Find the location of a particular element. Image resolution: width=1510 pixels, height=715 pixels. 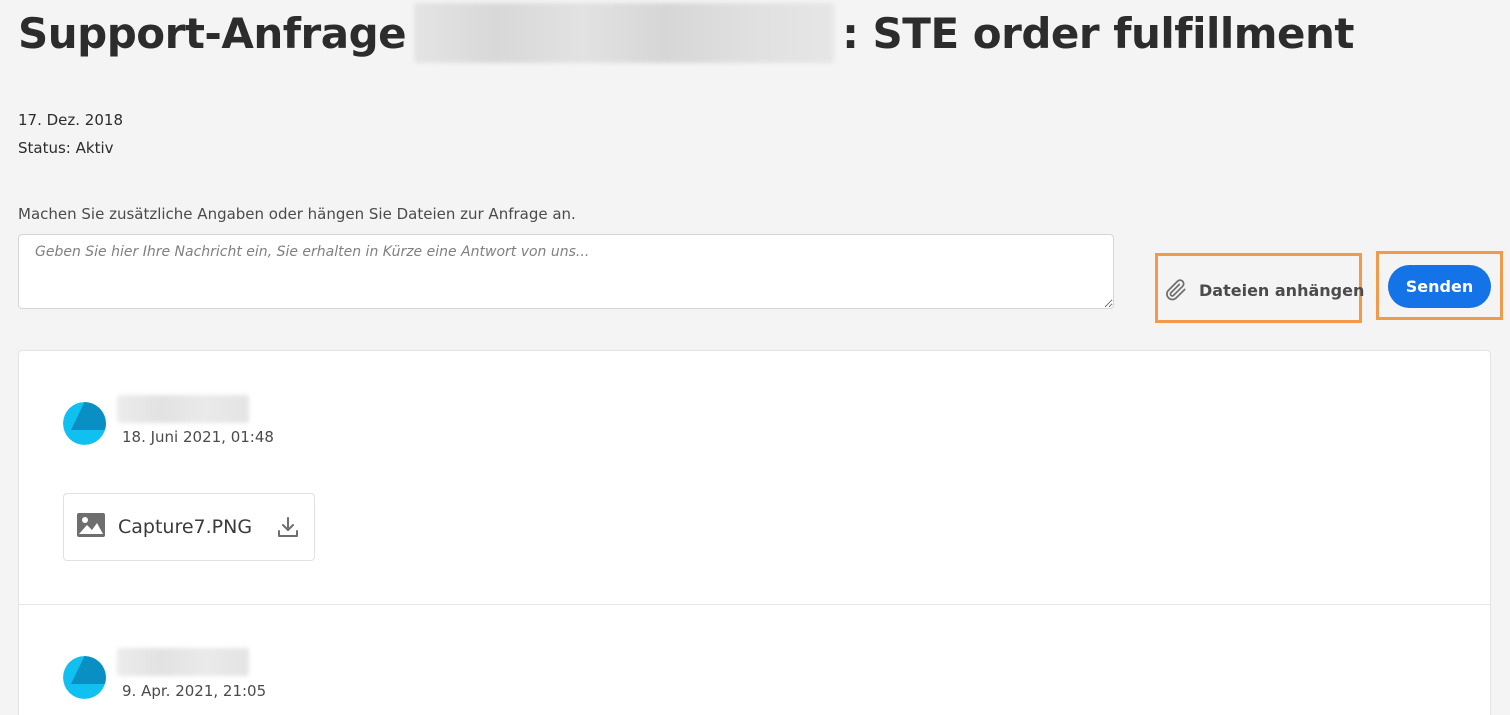

page-title: Support-Anfrage : STE order fulfillment is located at coordinates (686, 33).